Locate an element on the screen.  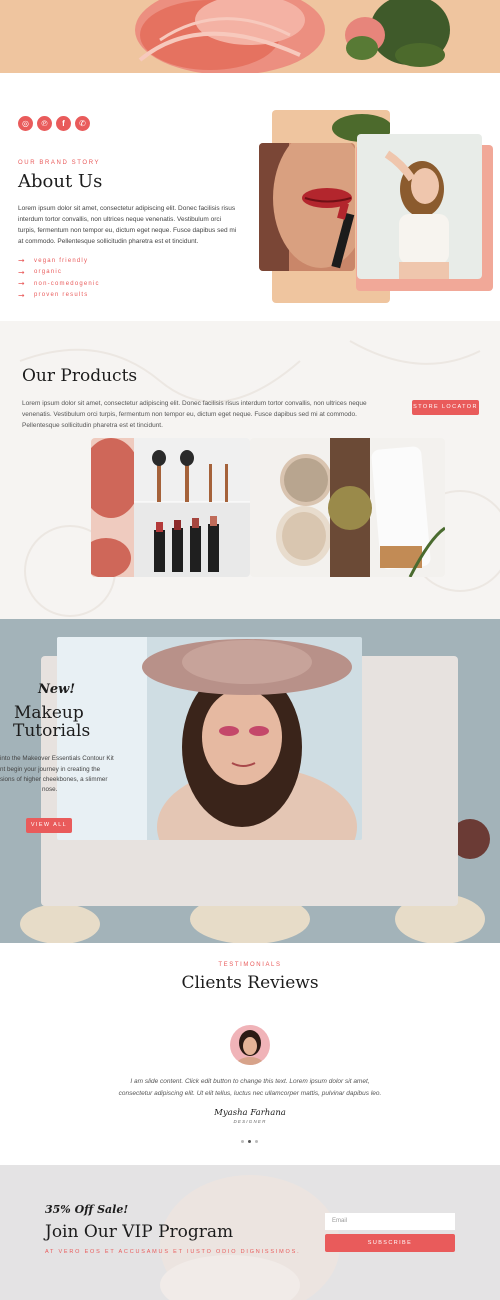
hero-banner is located at coordinates (250, 36).